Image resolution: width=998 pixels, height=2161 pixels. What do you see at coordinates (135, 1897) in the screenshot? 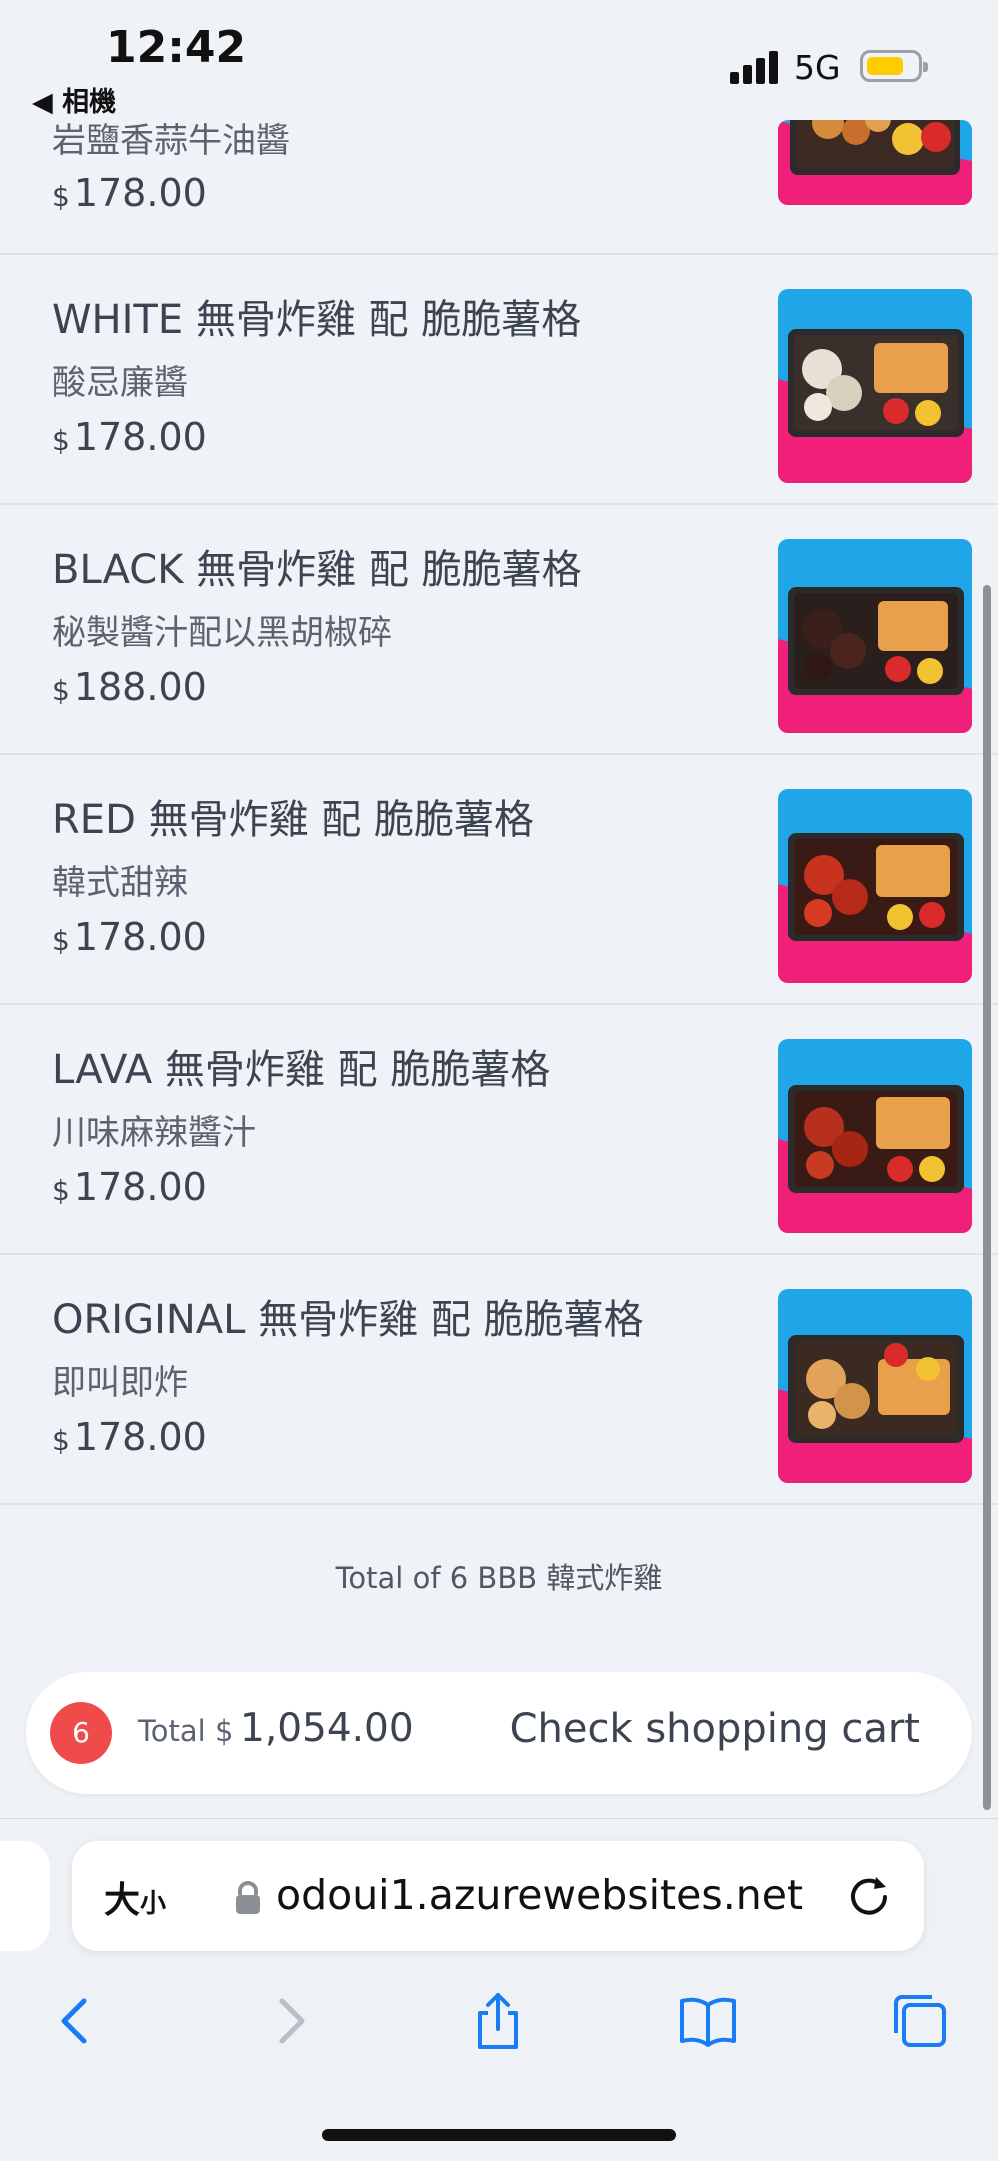
I see `text-size-button: 大小` at bounding box center [135, 1897].